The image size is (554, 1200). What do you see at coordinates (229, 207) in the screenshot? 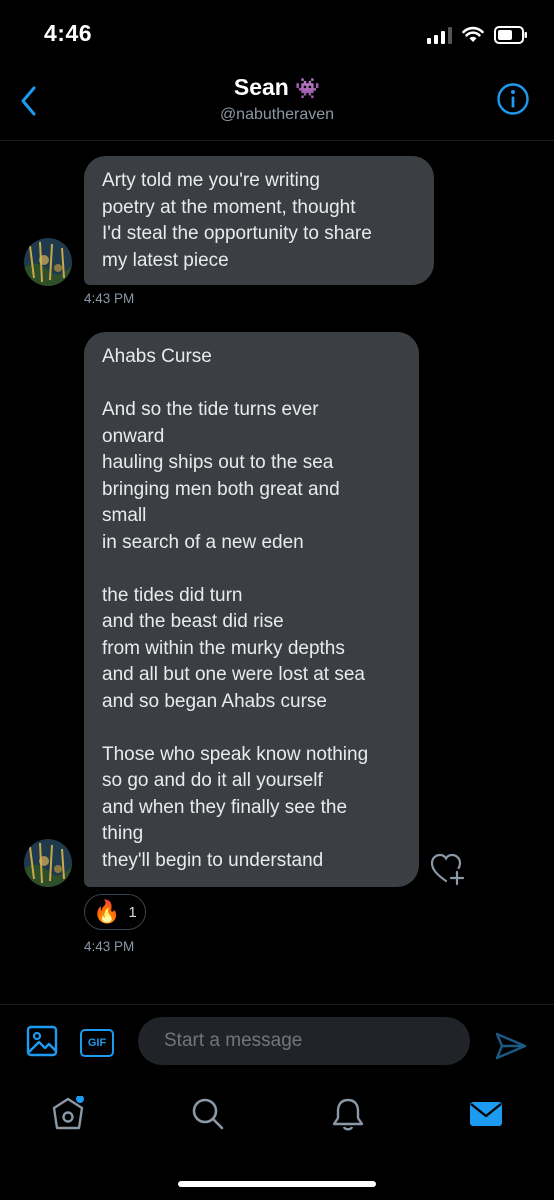
I see `message-line: poetry at the moment, thought` at bounding box center [229, 207].